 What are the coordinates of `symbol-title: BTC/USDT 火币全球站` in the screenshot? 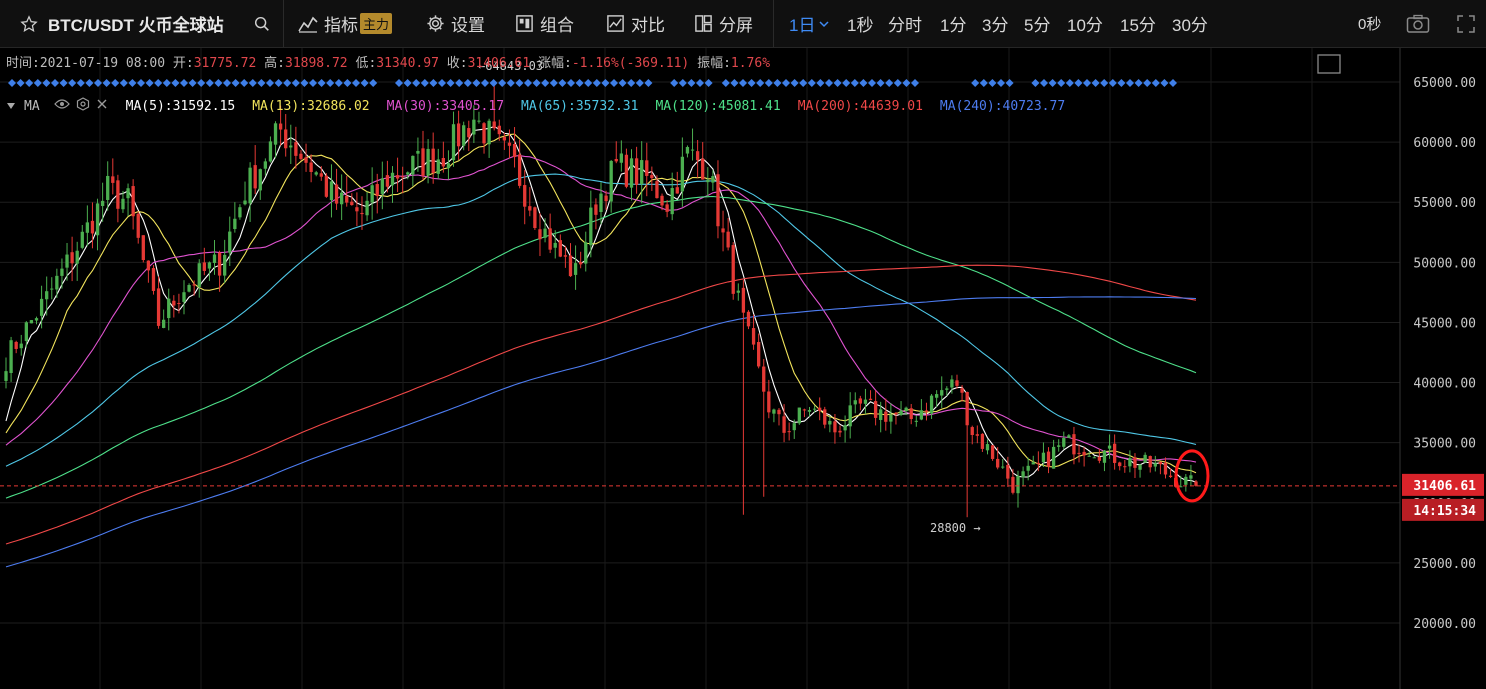 It's located at (136, 23).